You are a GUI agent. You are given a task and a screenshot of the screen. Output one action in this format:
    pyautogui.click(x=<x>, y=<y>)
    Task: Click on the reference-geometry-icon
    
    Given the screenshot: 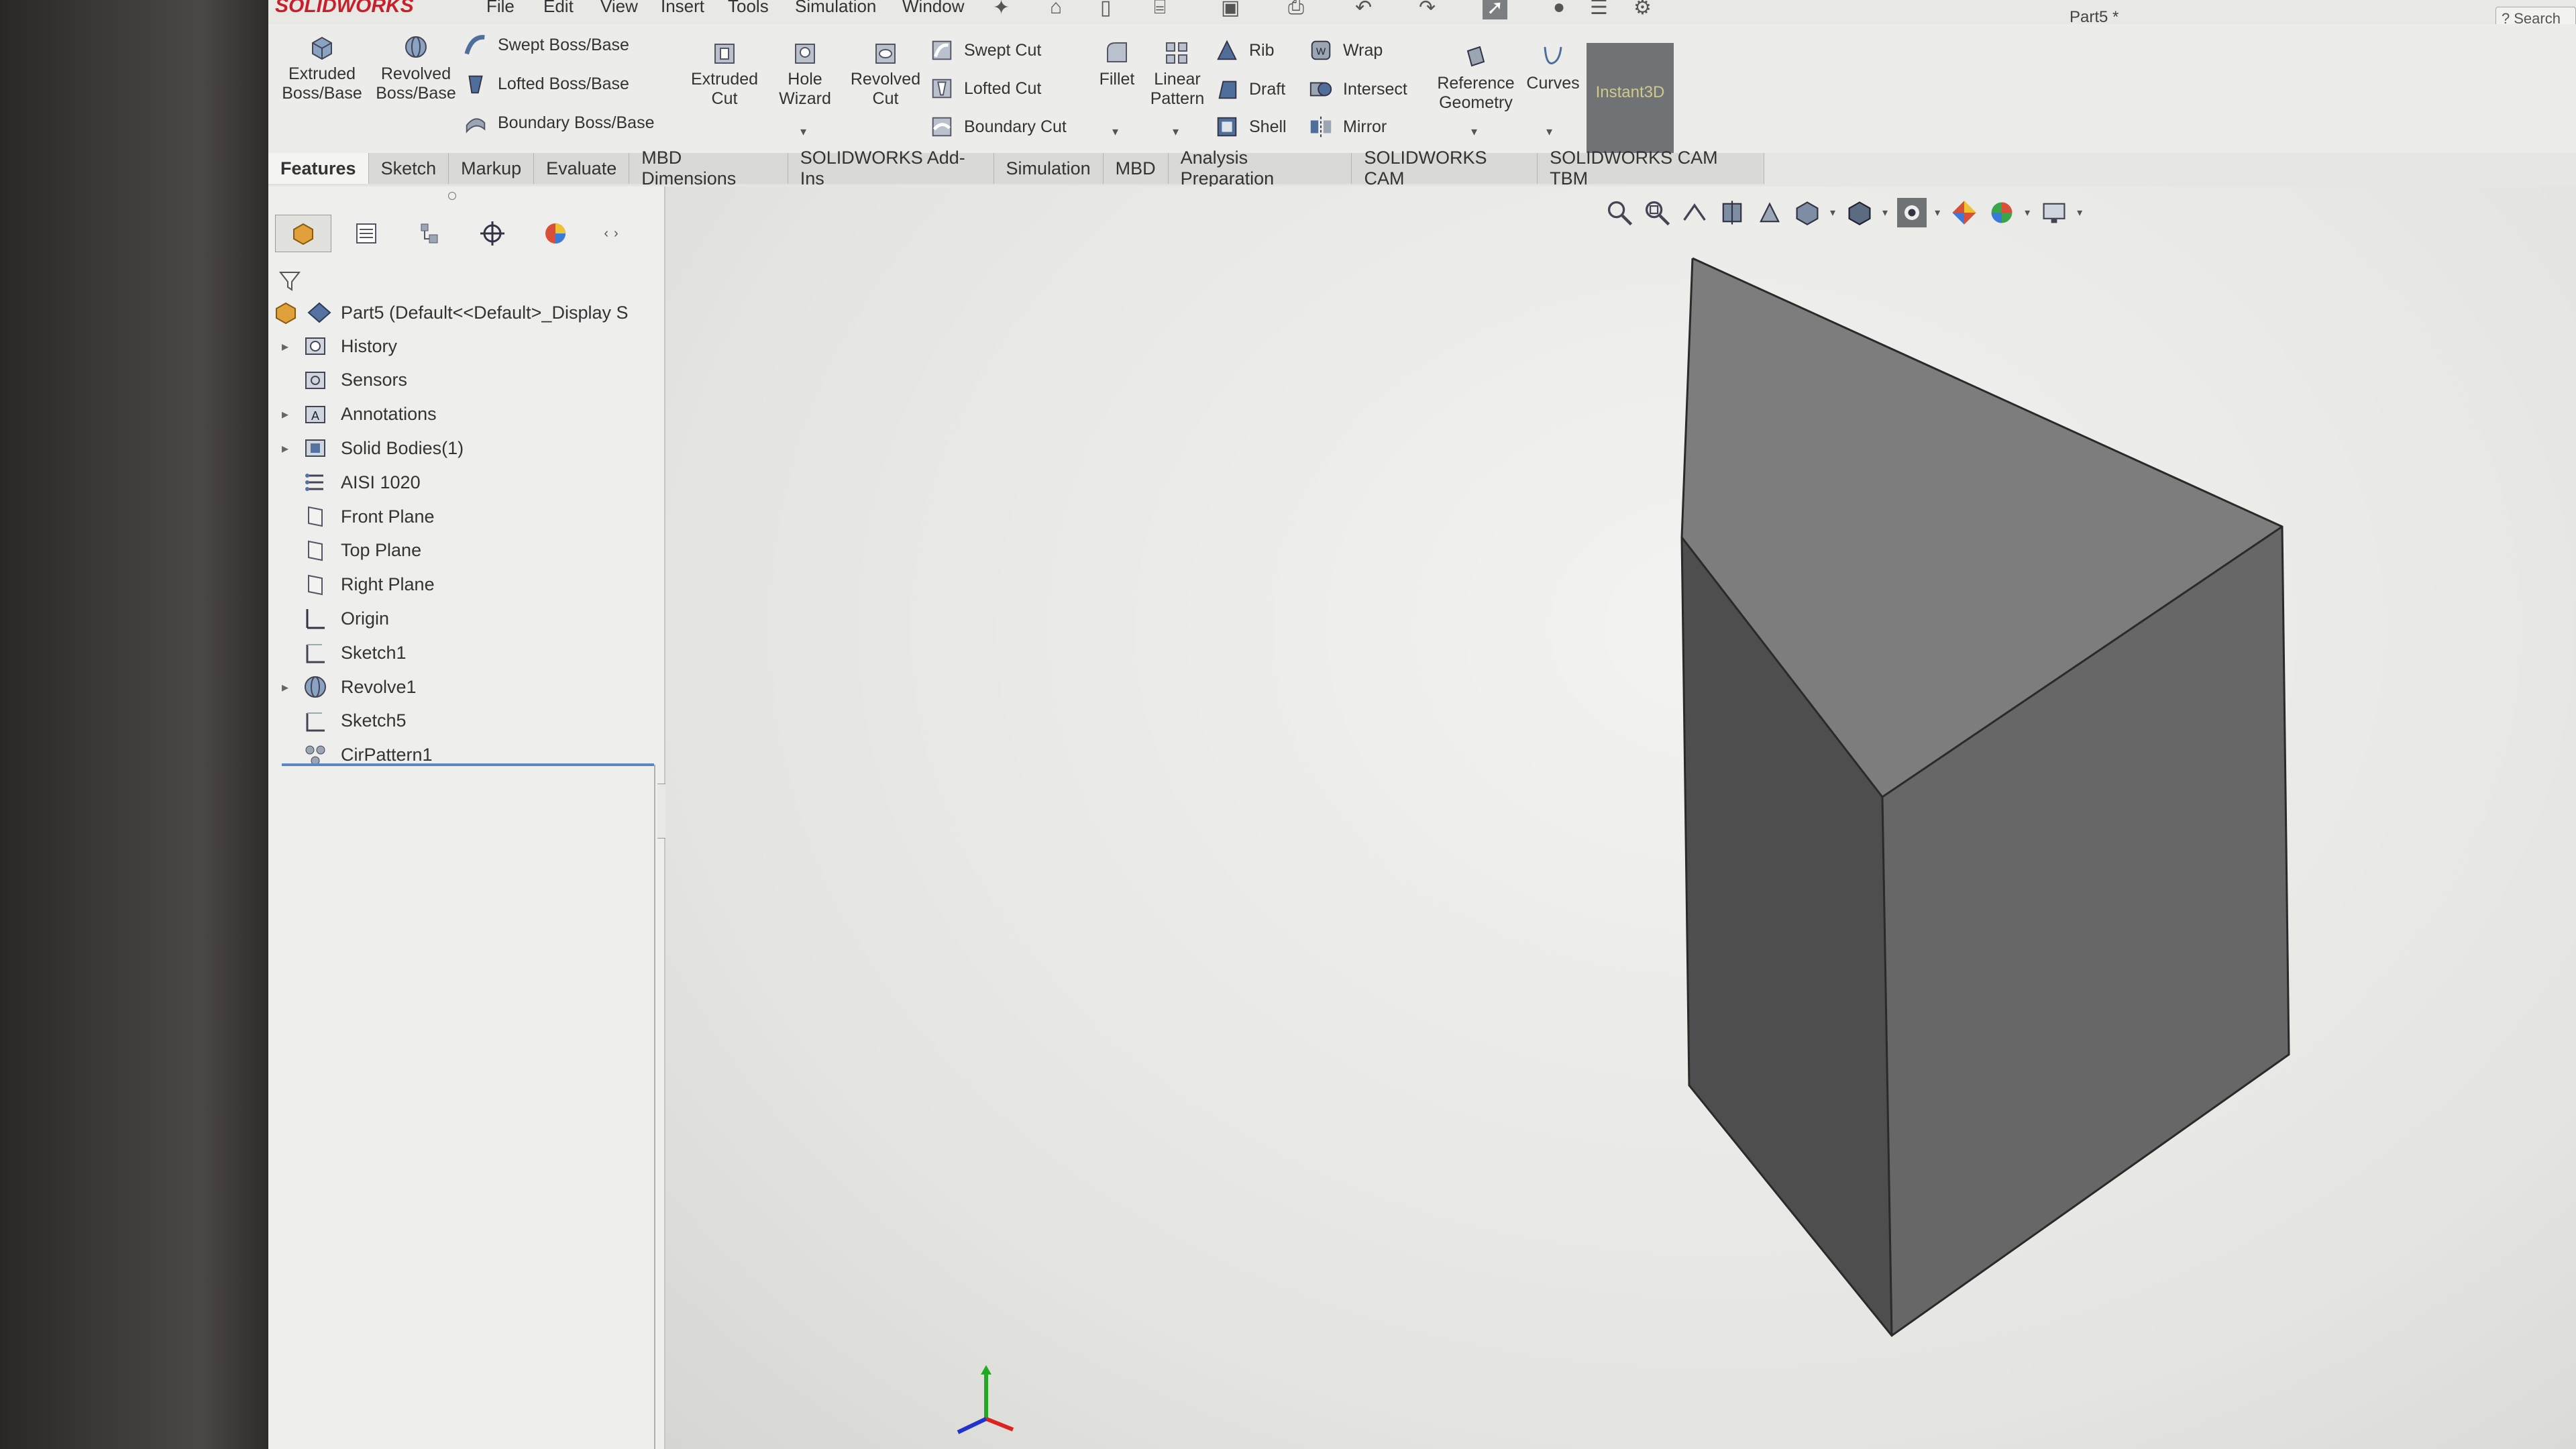 What is the action you would take?
    pyautogui.click(x=1475, y=56)
    